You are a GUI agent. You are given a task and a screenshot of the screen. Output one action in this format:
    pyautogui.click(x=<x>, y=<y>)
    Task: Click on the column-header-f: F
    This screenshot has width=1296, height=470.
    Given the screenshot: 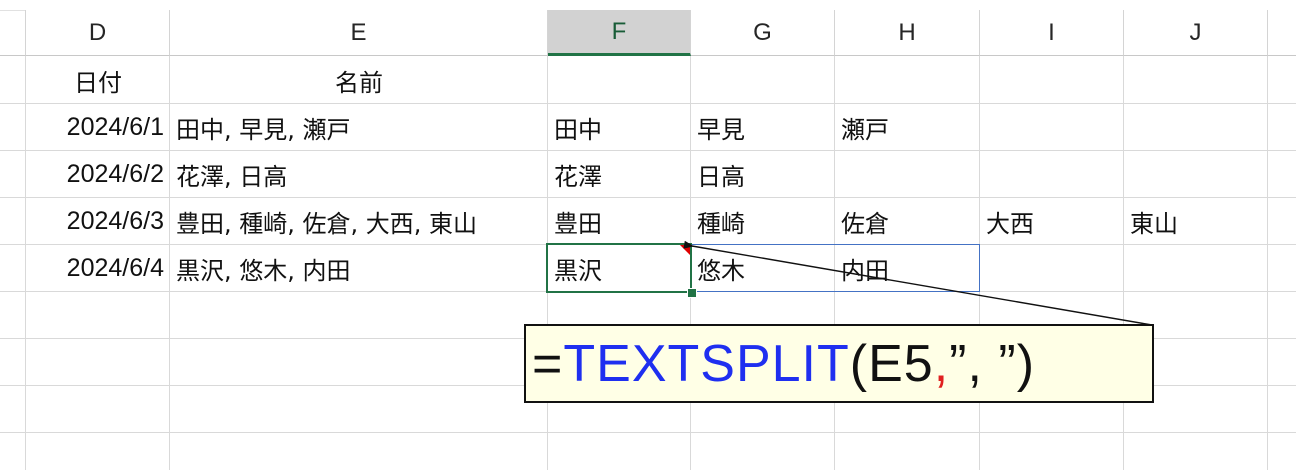 What is the action you would take?
    pyautogui.click(x=619, y=33)
    